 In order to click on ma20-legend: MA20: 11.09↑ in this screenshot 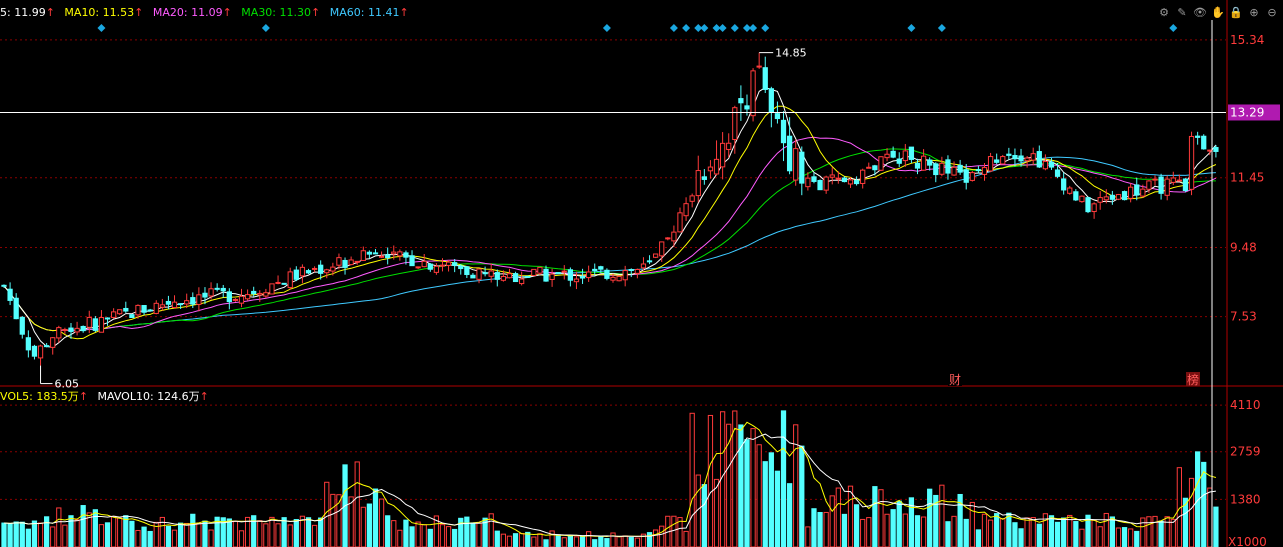, I will do `click(192, 12)`.